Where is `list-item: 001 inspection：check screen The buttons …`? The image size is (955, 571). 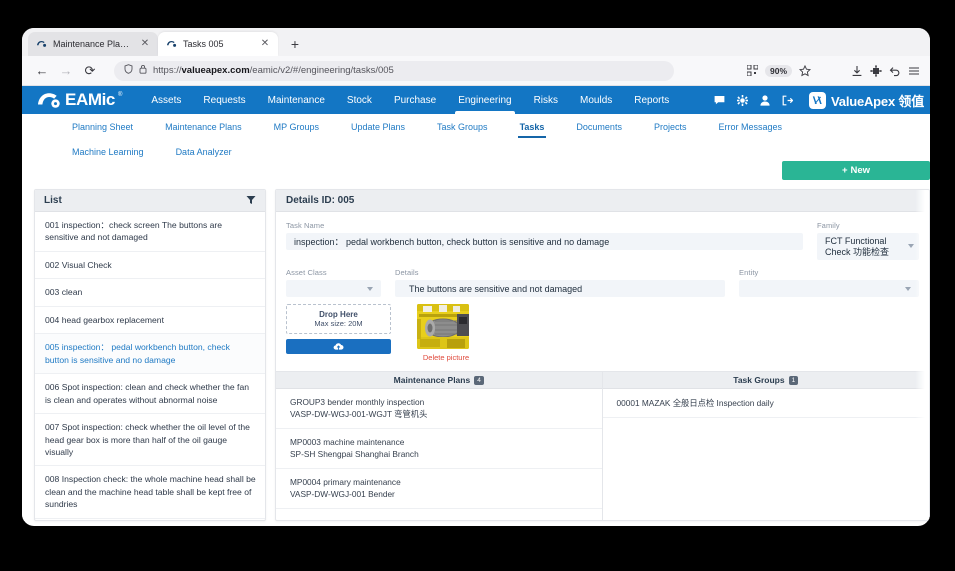
list-item: 001 inspection：check screen The buttons … is located at coordinates (150, 232).